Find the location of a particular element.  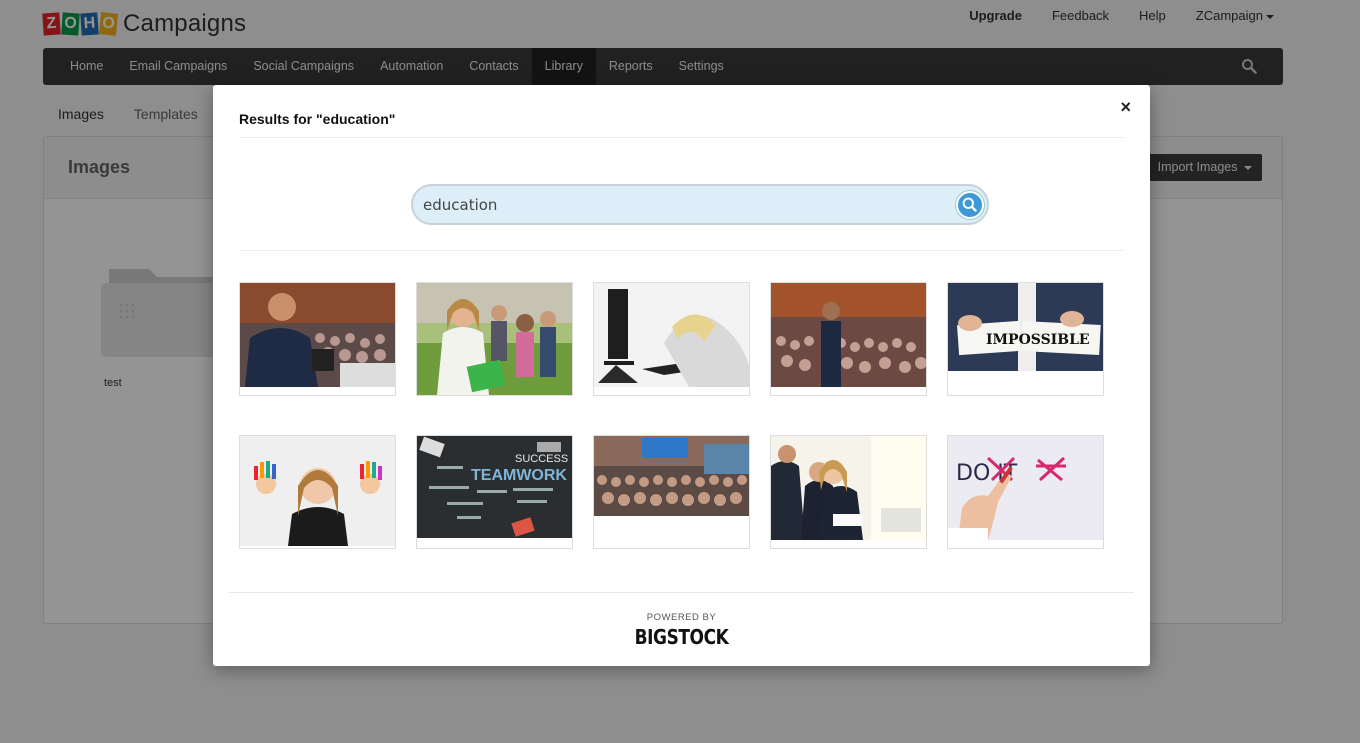

image-speaker-audience is located at coordinates (317, 335).